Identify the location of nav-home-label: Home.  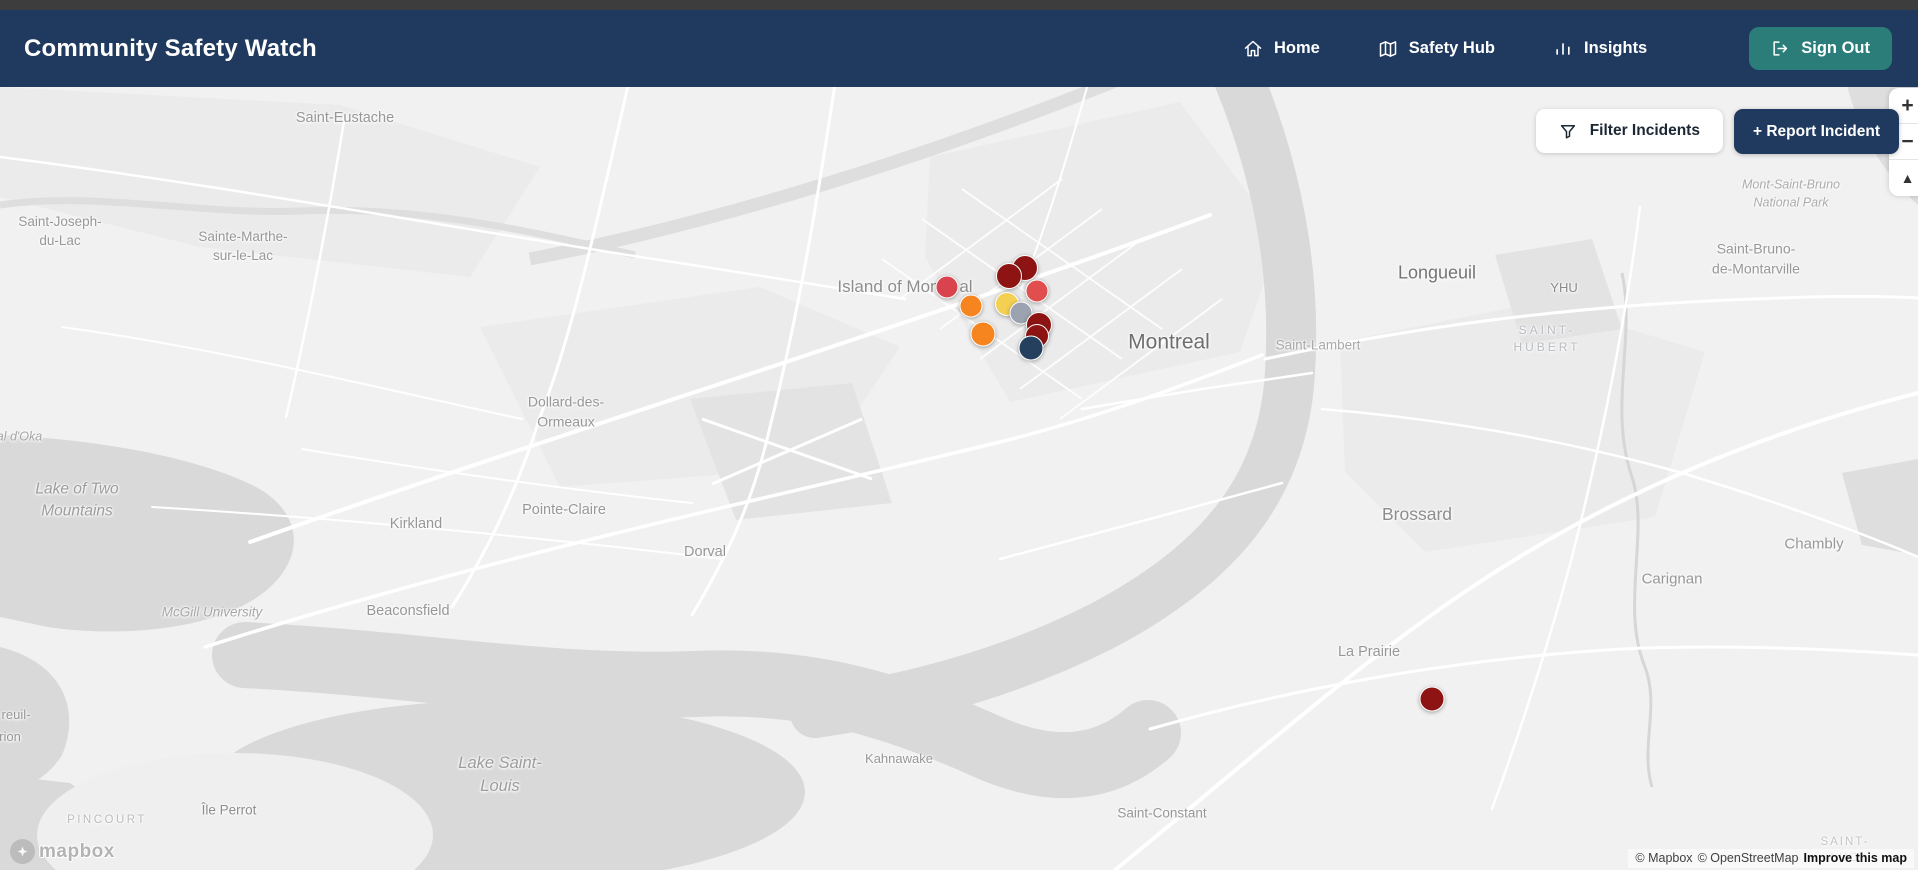
(1296, 48).